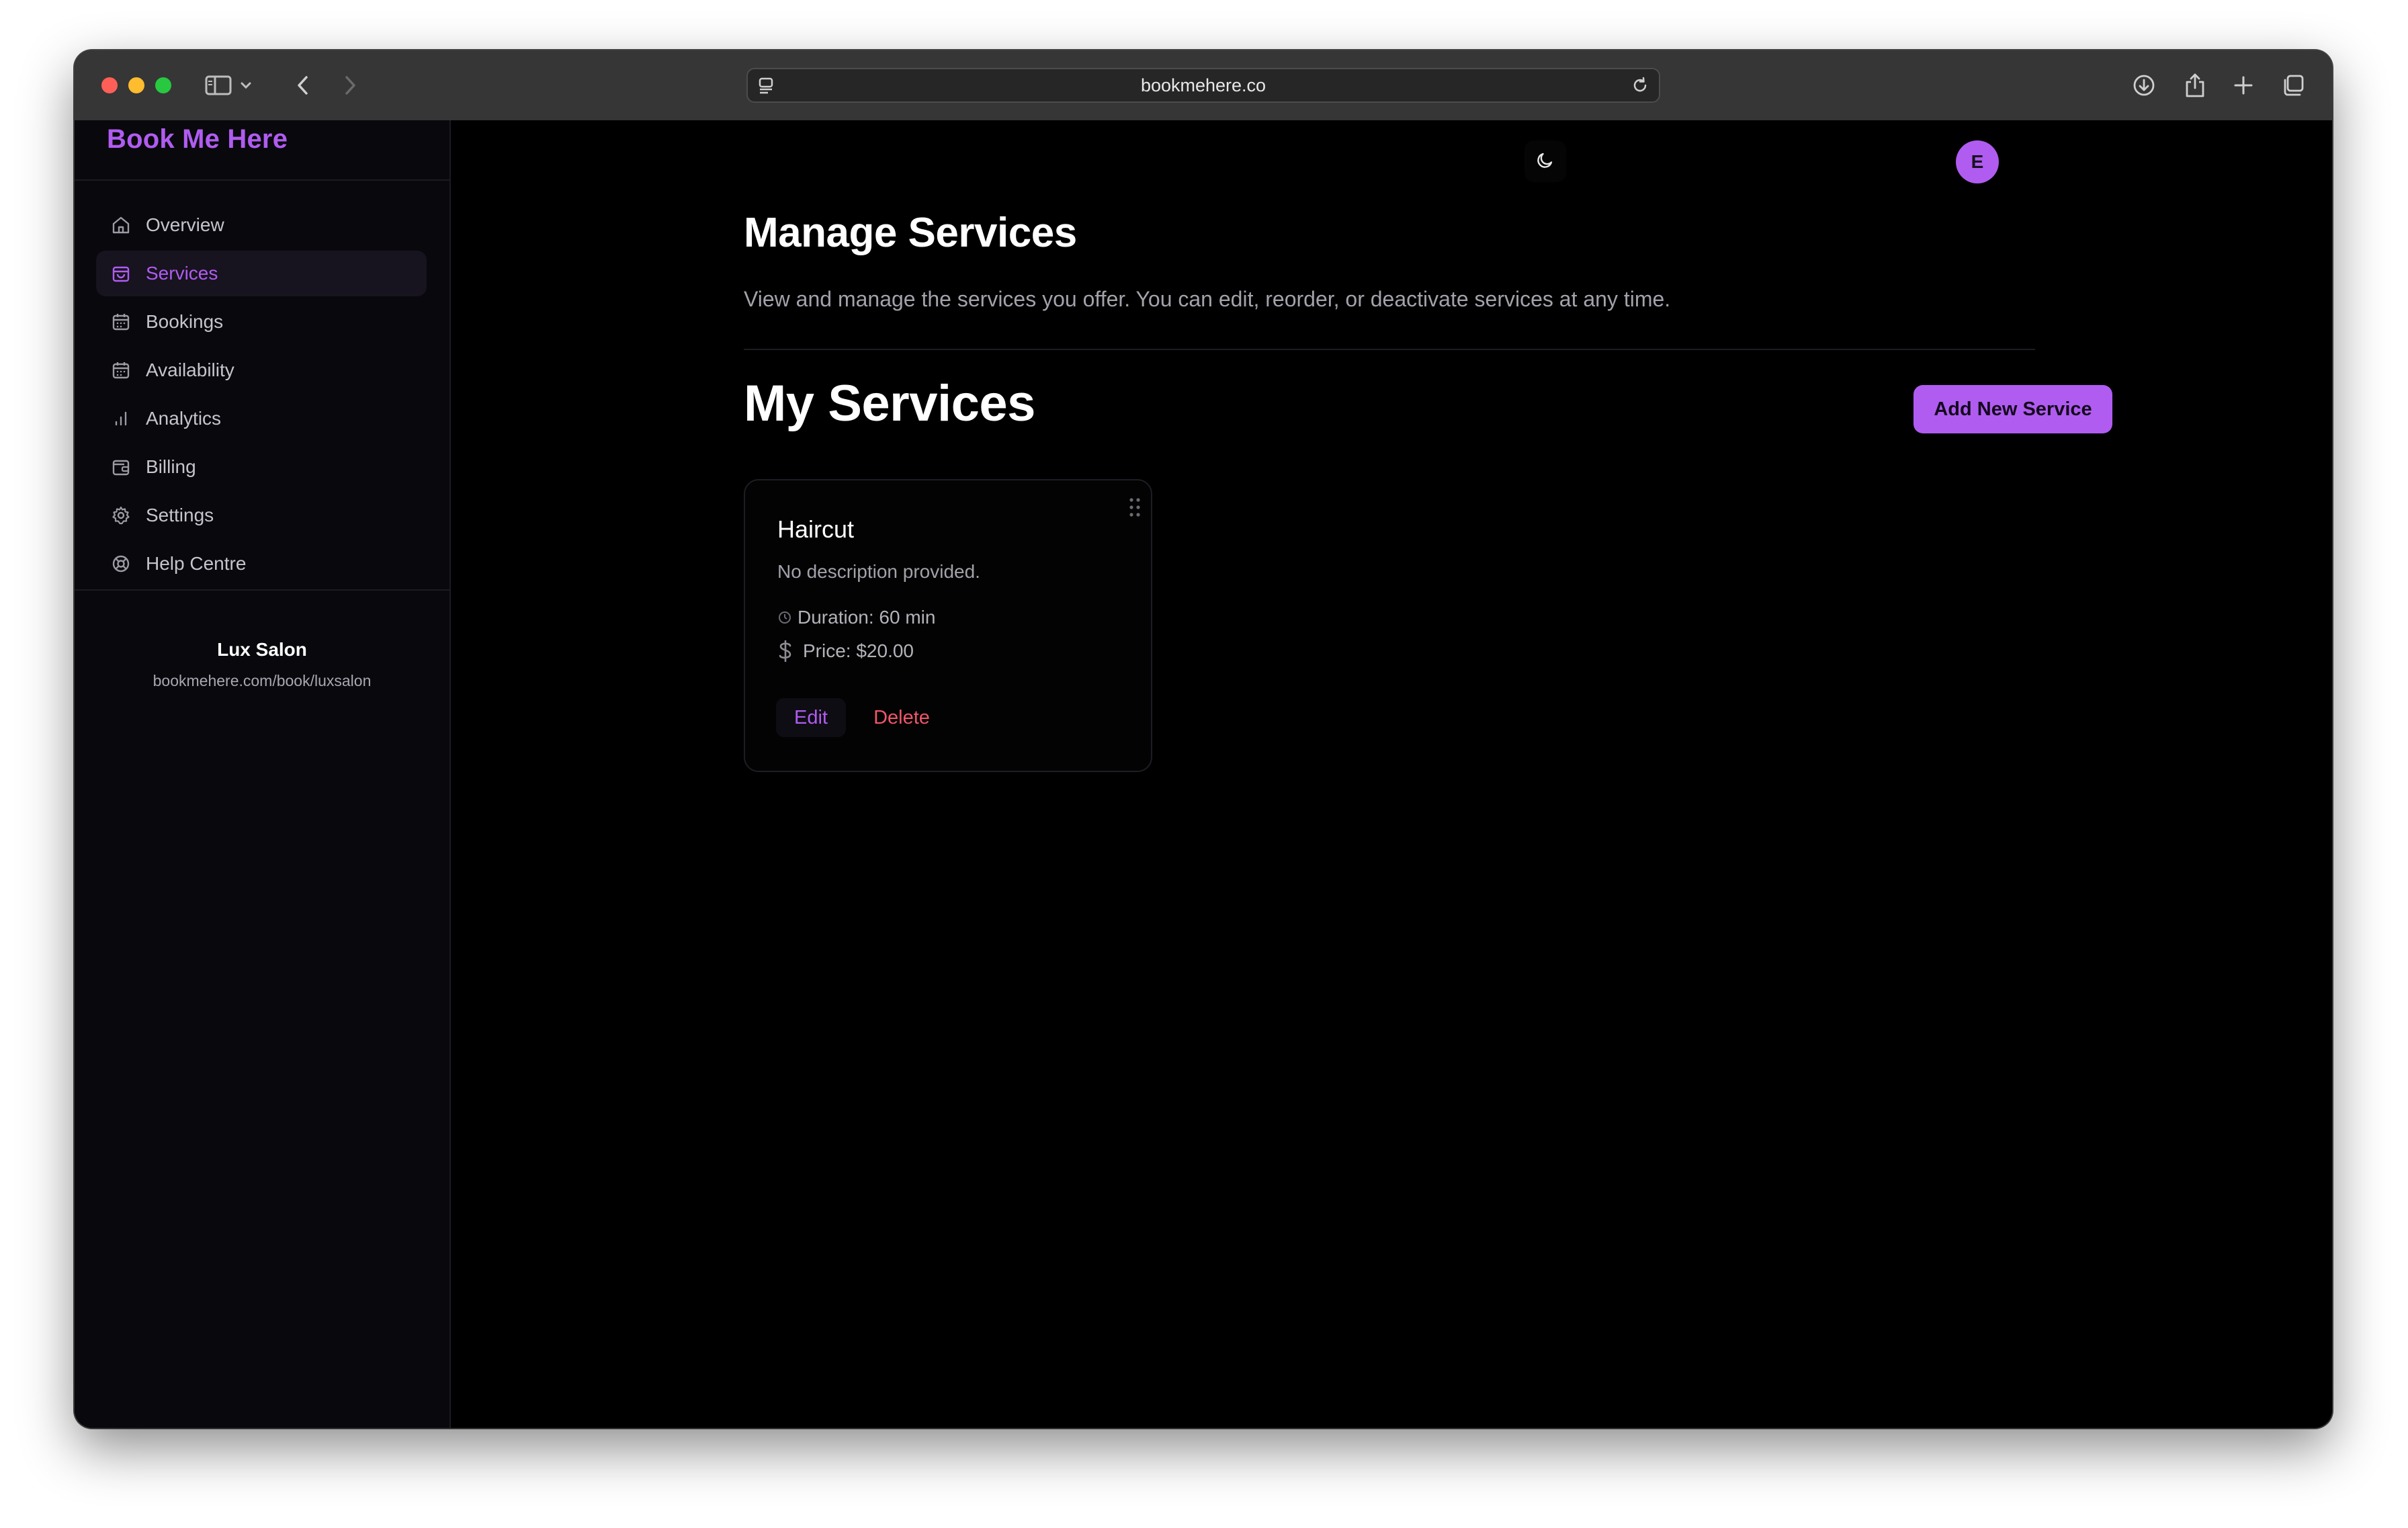 Image resolution: width=2408 pixels, height=1528 pixels. Describe the element at coordinates (185, 225) in the screenshot. I see `sidebar-item-label: Overview` at that location.